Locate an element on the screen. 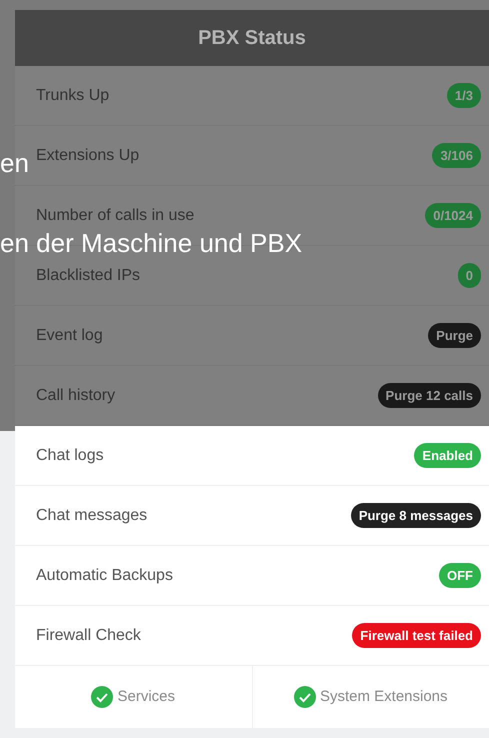 The image size is (489, 738). status-badge: Firewall test failed is located at coordinates (416, 635).